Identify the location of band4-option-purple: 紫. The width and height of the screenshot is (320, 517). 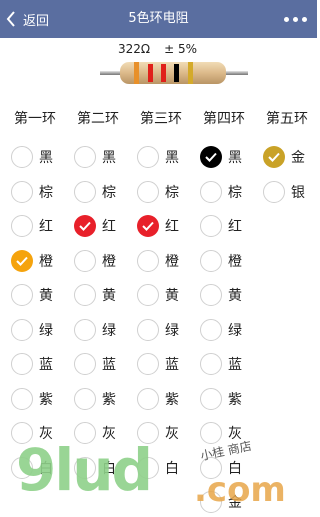
(228, 399).